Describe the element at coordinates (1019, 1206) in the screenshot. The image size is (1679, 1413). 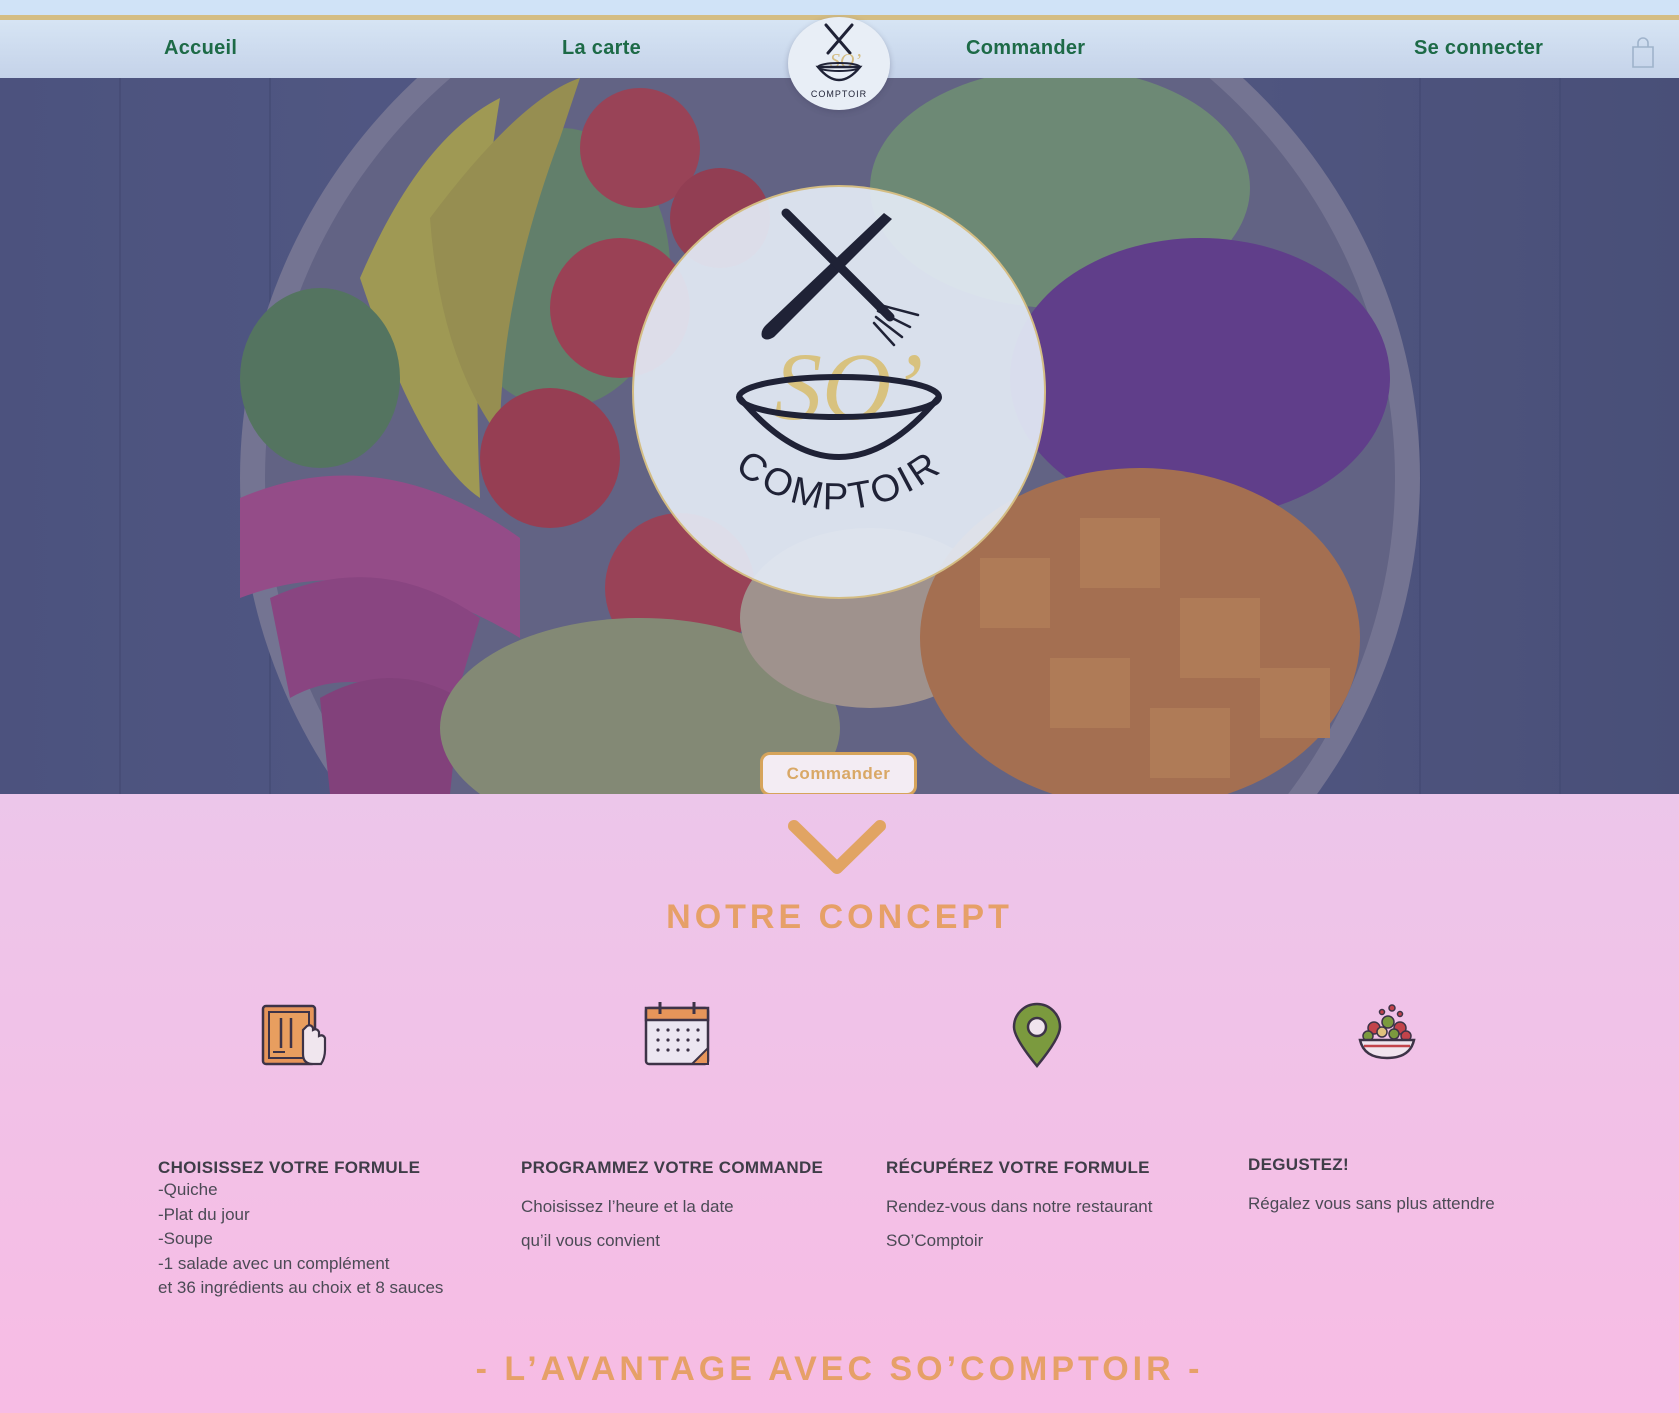
I see `feature-line: Rendez-vous dans notre restaurant` at that location.